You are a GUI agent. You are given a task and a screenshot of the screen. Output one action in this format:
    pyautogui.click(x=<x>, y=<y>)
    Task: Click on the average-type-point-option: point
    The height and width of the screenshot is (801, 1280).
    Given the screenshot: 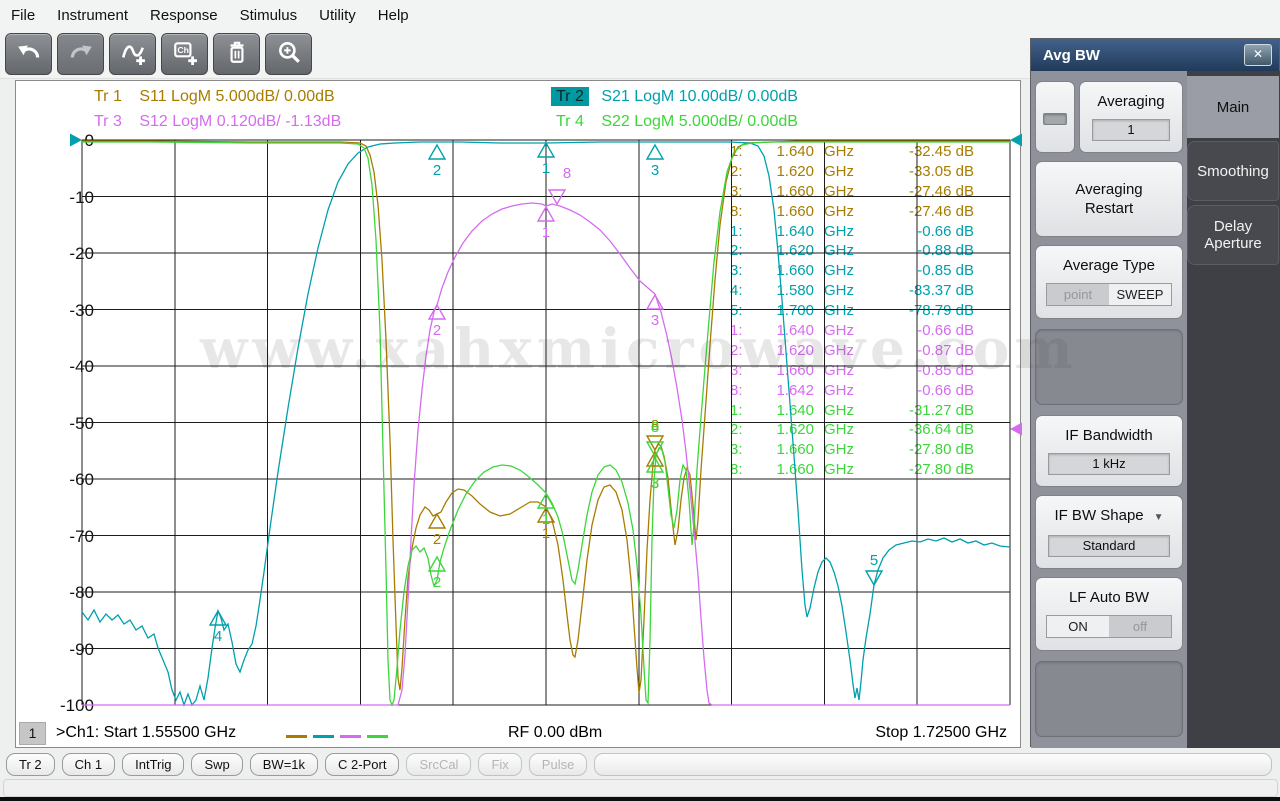 What is the action you would take?
    pyautogui.click(x=1078, y=294)
    